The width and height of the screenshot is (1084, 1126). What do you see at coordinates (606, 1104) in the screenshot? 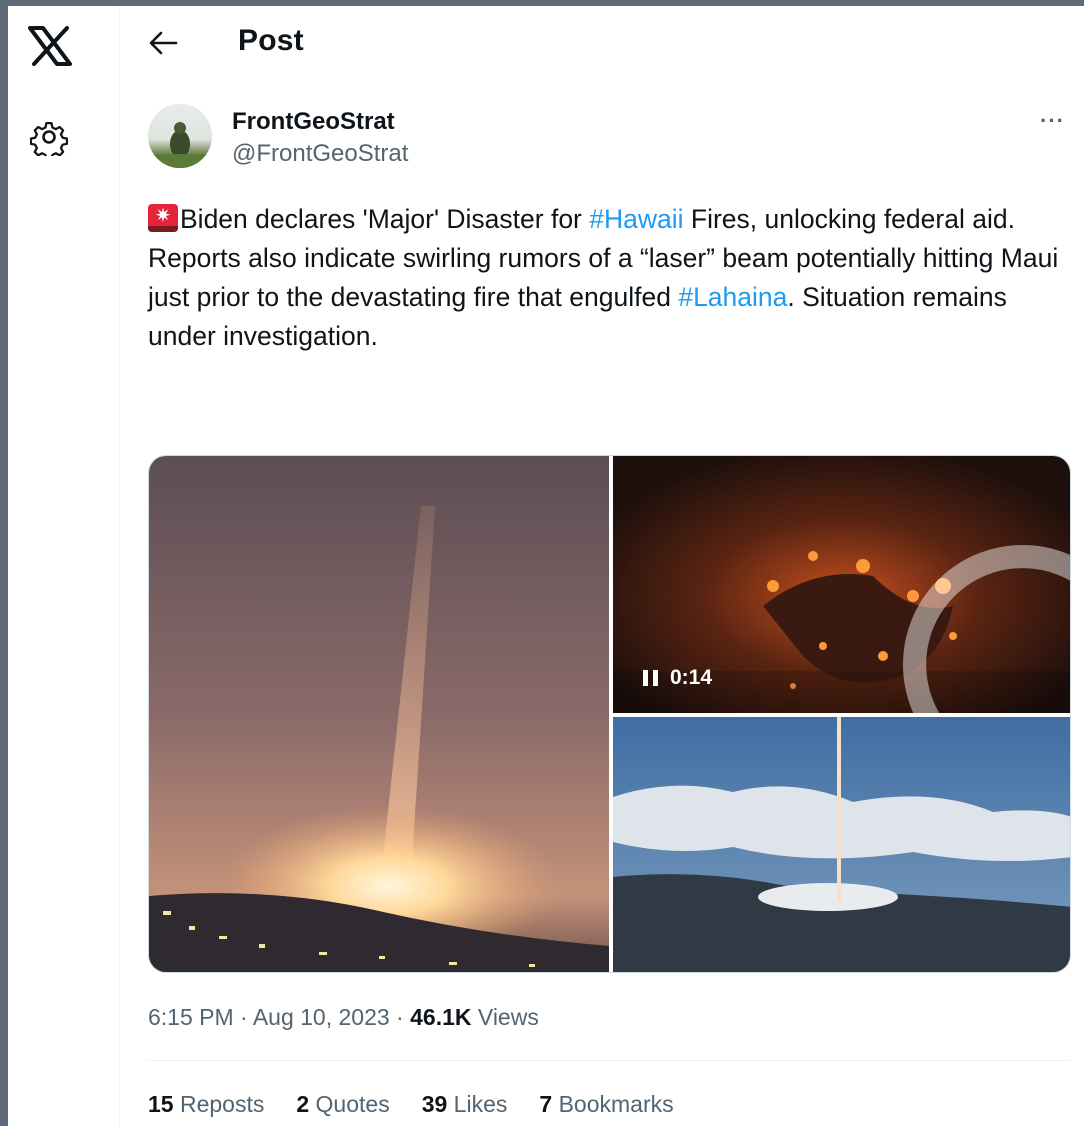
I see `bookmarks-stat: 7 Bookmarks` at bounding box center [606, 1104].